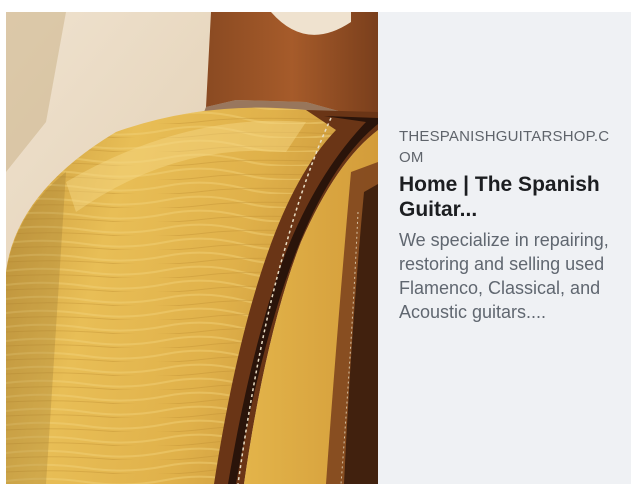 The height and width of the screenshot is (484, 637). Describe the element at coordinates (504, 147) in the screenshot. I see `link-domain: THESPANISHGUITARSHOP.COM` at that location.